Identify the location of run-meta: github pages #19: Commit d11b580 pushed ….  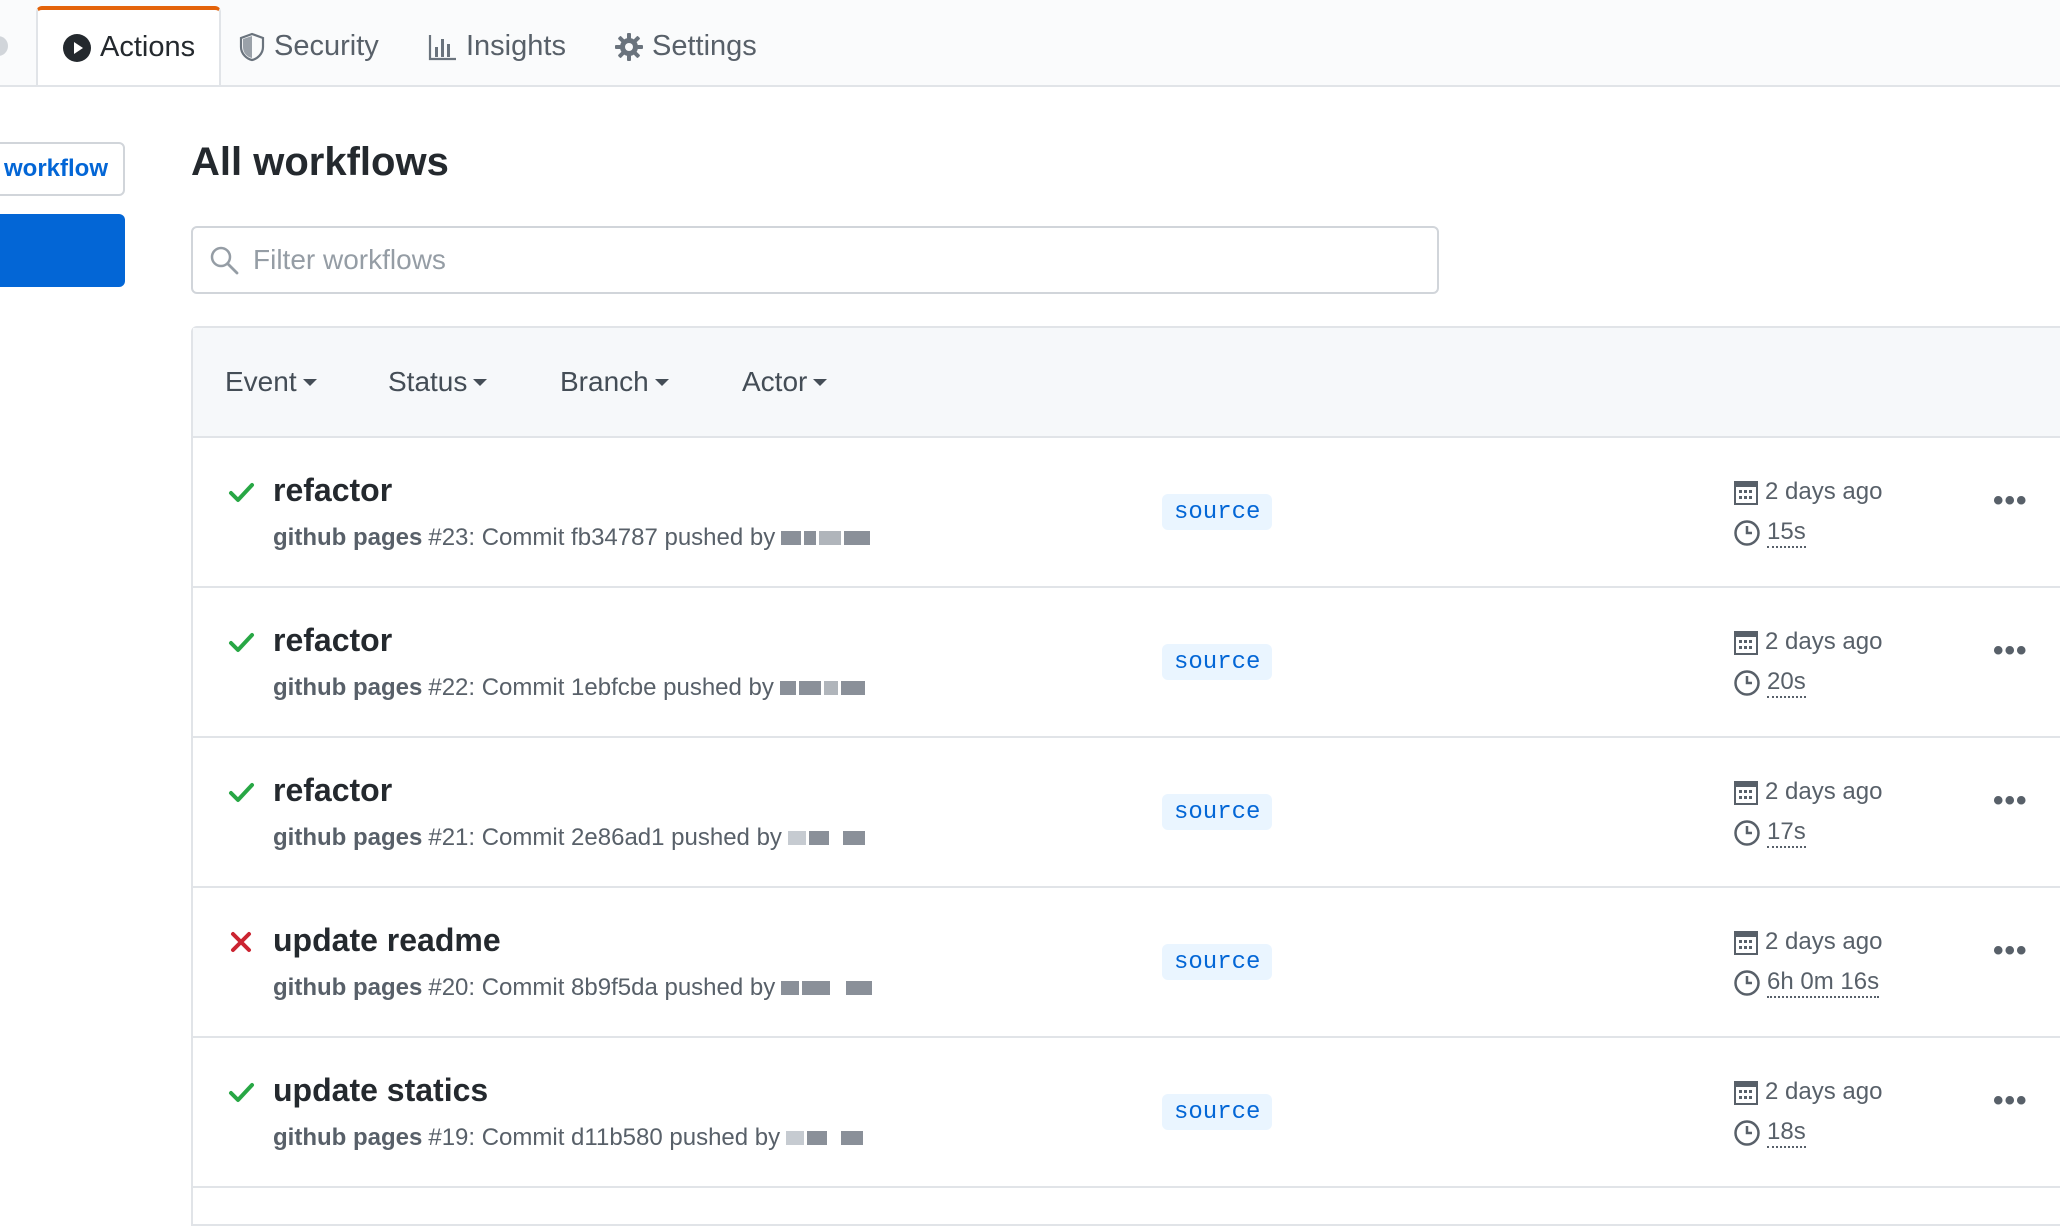
(569, 1138).